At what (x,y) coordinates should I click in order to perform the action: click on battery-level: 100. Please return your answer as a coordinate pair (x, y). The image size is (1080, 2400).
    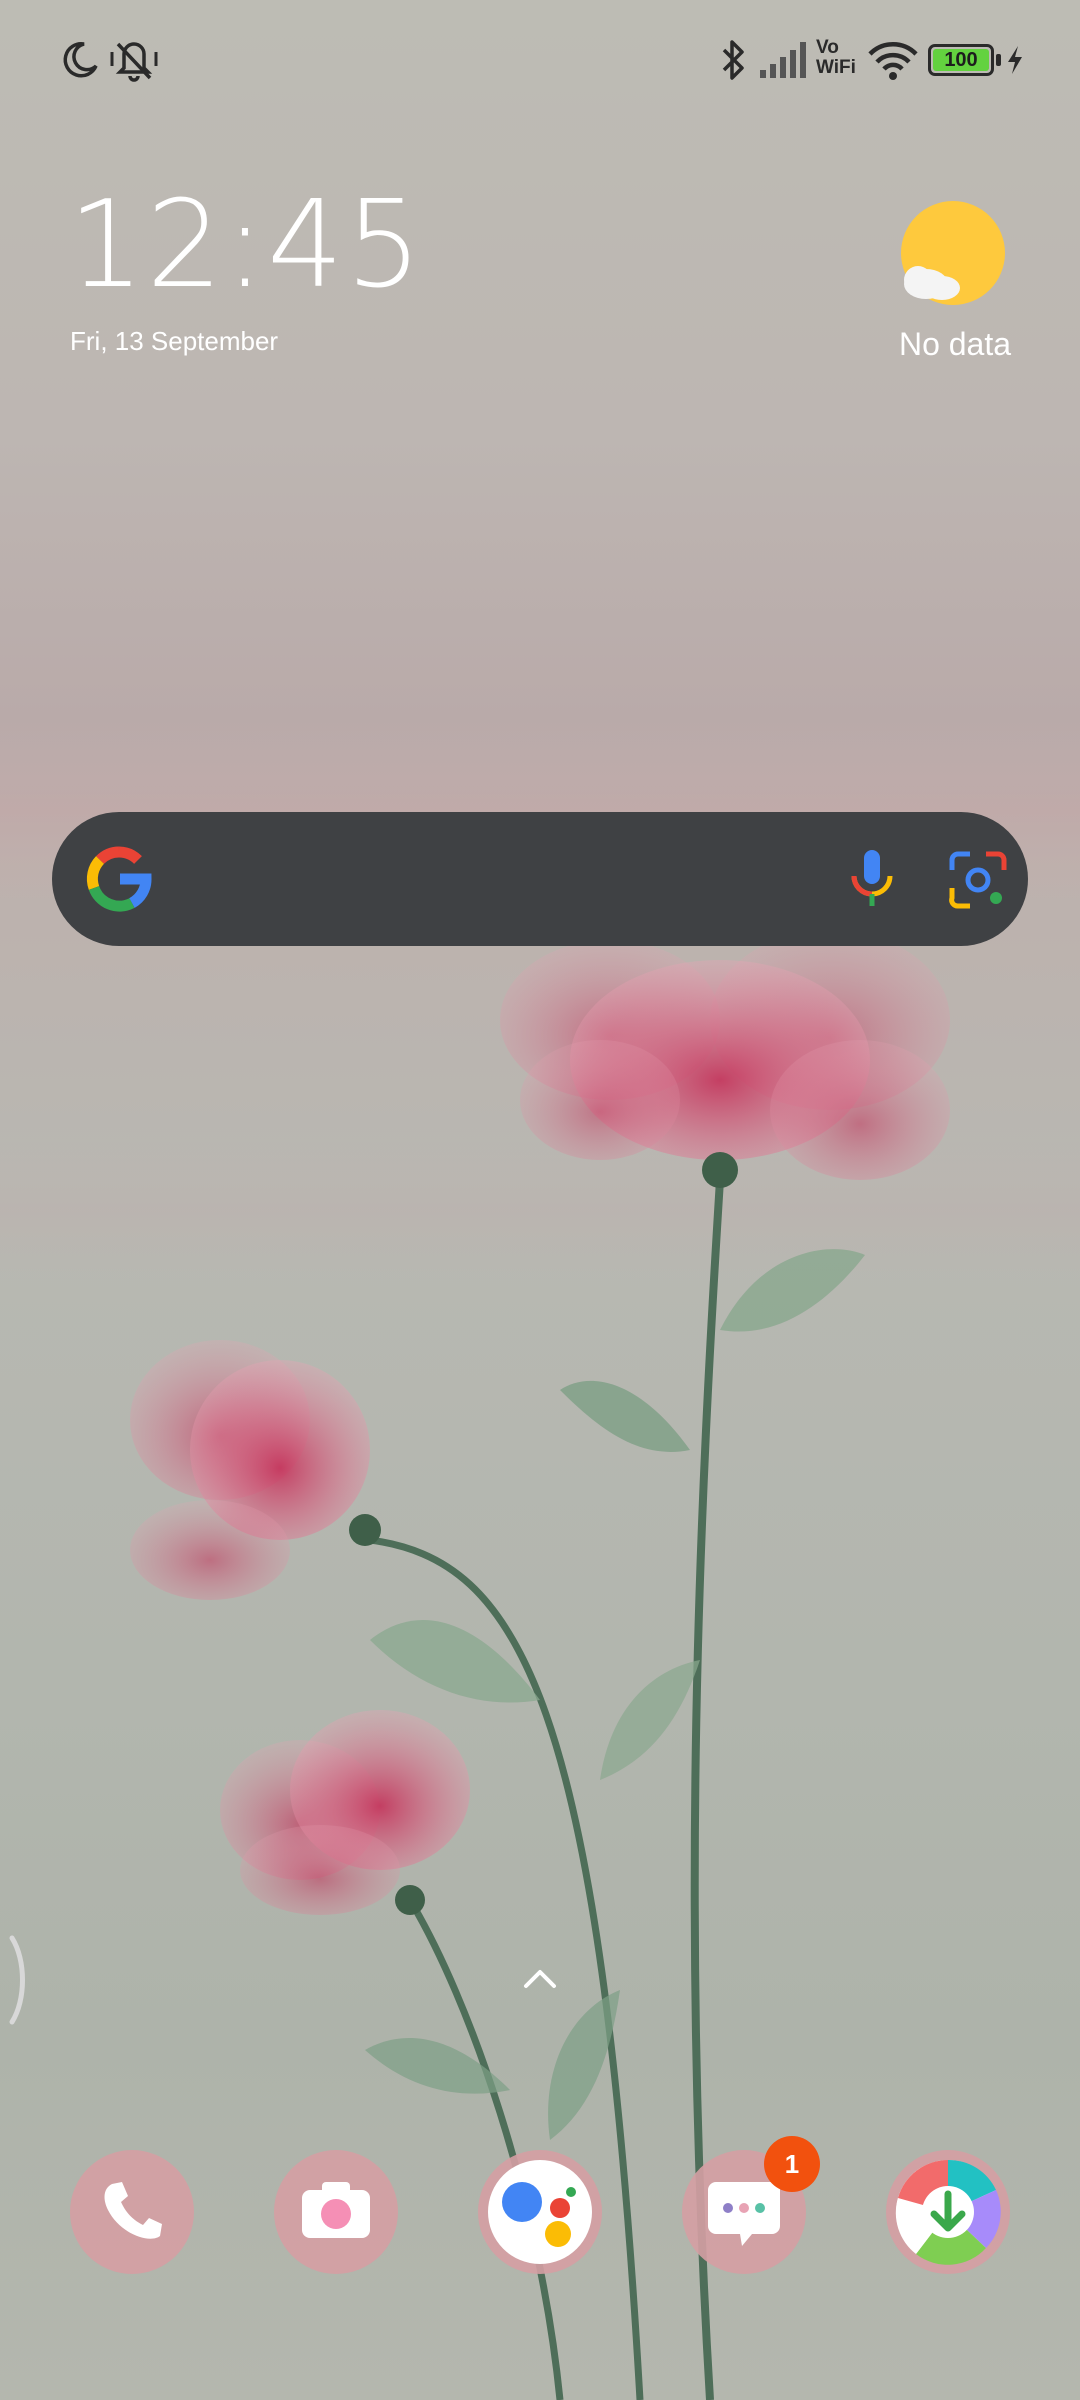
    Looking at the image, I should click on (961, 60).